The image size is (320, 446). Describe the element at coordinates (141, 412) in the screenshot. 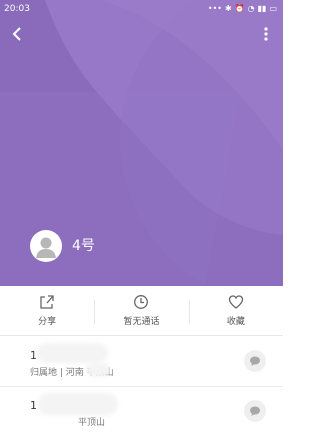

I see `list-item: 1 平顶山` at that location.